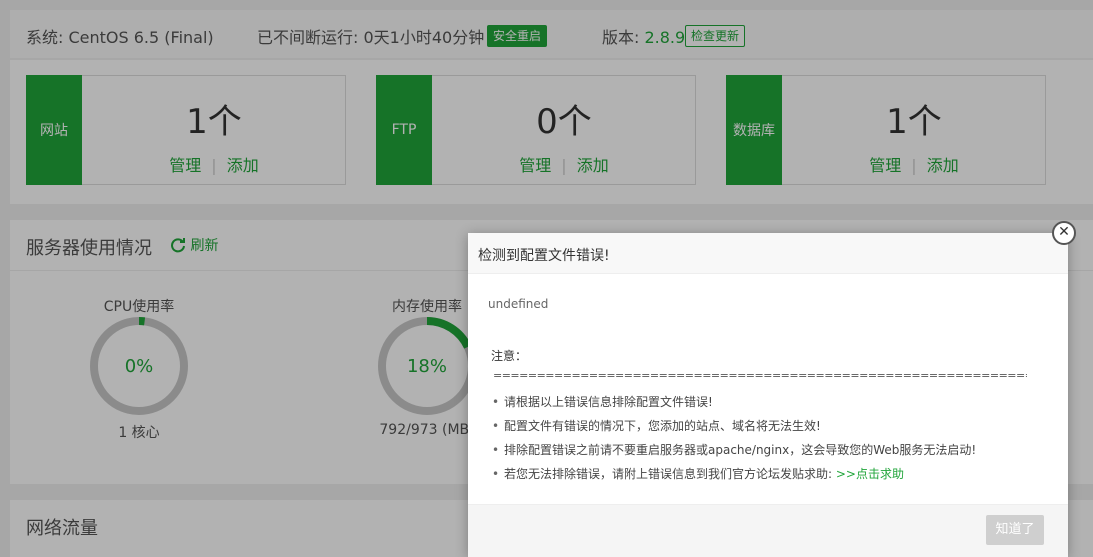 The width and height of the screenshot is (1093, 557). Describe the element at coordinates (1015, 530) in the screenshot. I see `ok-button: 知道了` at that location.